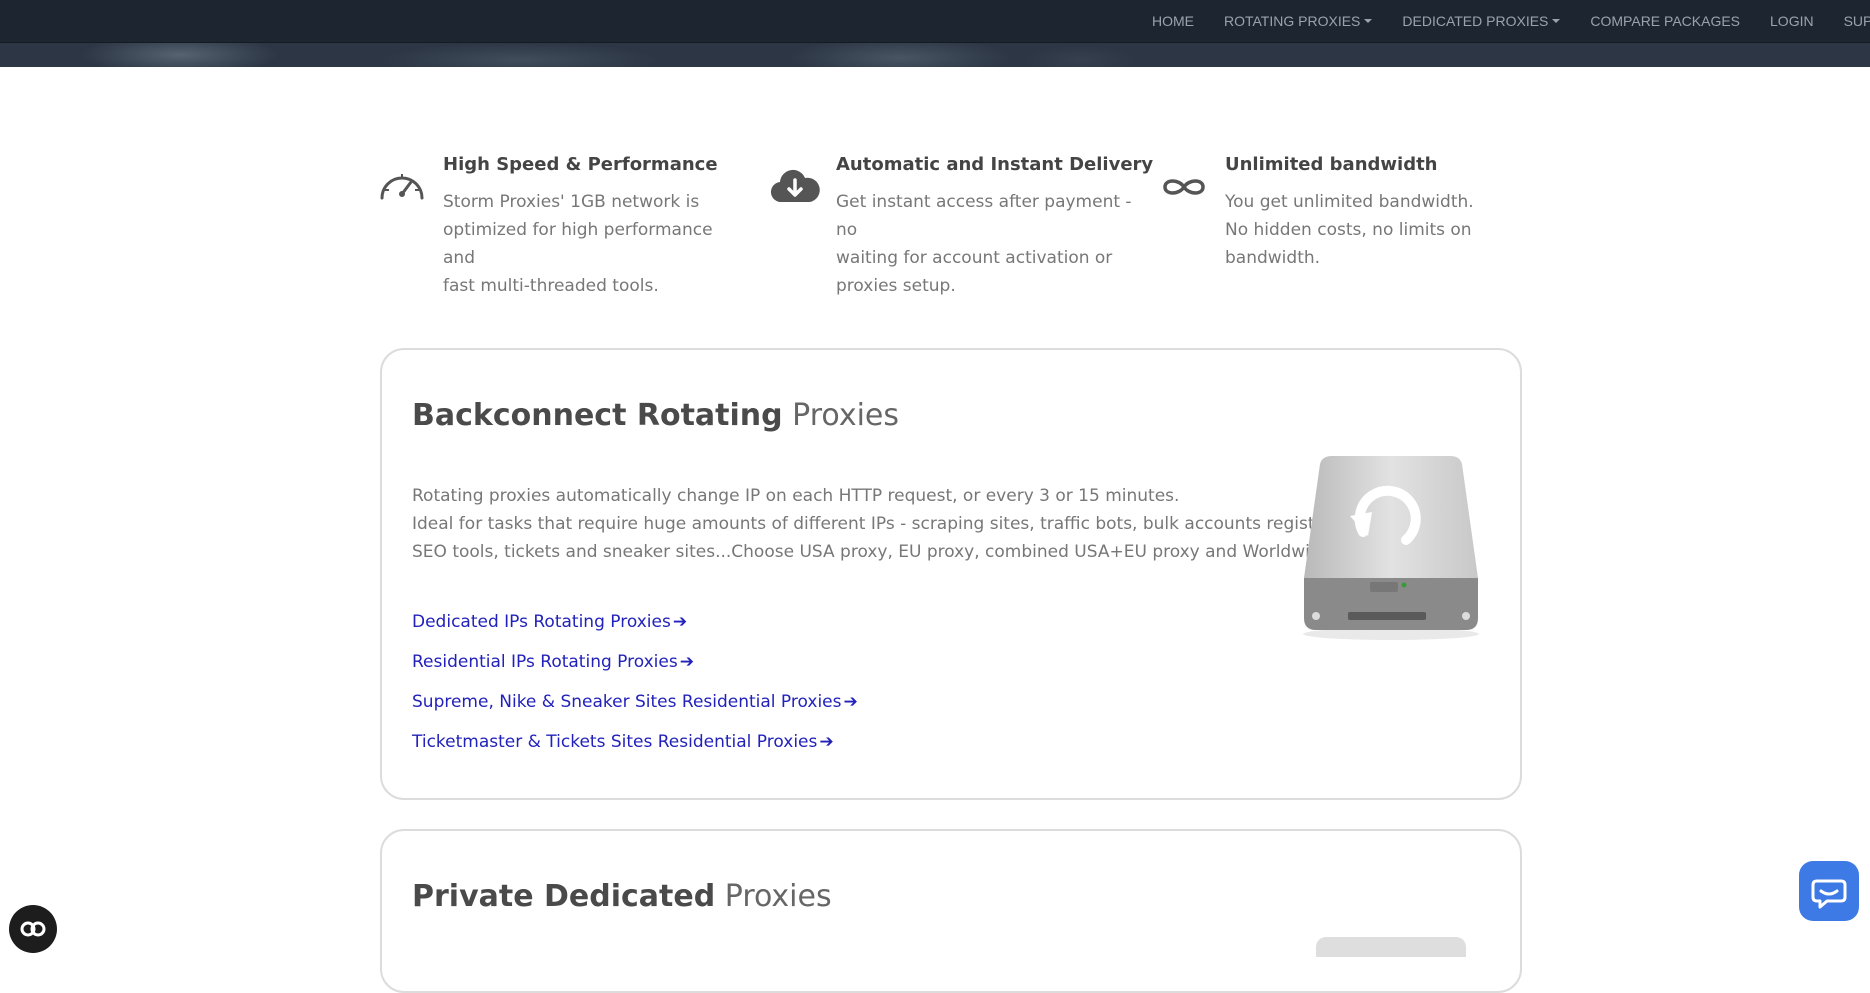  Describe the element at coordinates (402, 187) in the screenshot. I see `speedometer-icon` at that location.